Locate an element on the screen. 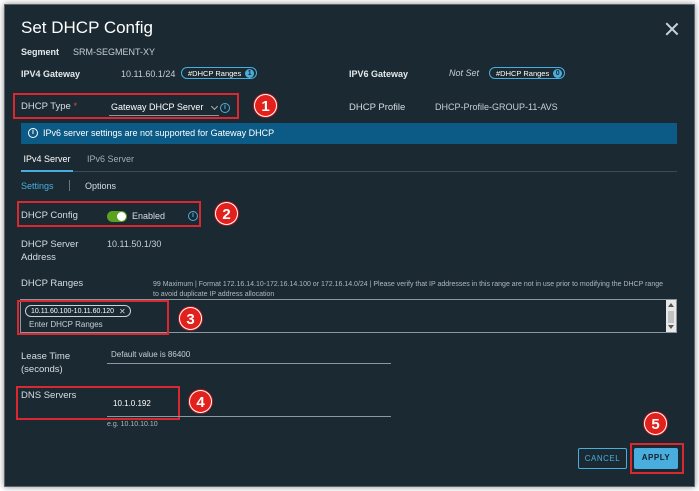  callout-number-5: 5 is located at coordinates (655, 423).